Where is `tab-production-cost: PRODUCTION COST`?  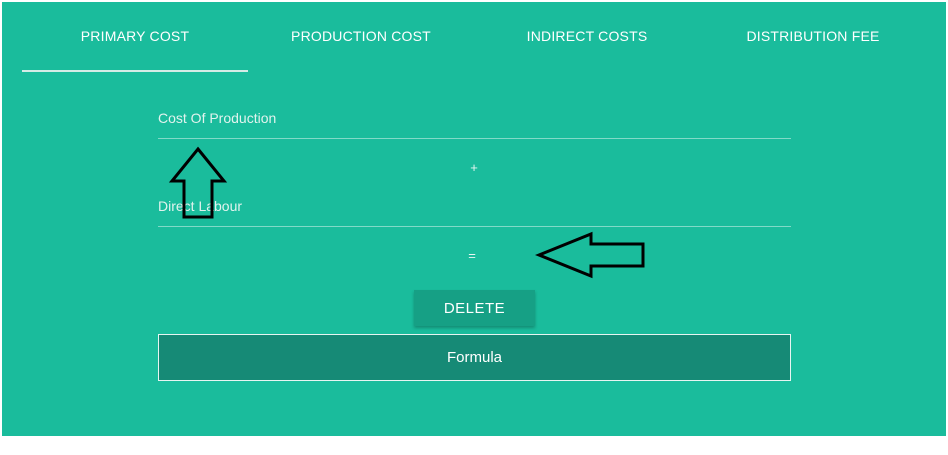
tab-production-cost: PRODUCTION COST is located at coordinates (361, 36).